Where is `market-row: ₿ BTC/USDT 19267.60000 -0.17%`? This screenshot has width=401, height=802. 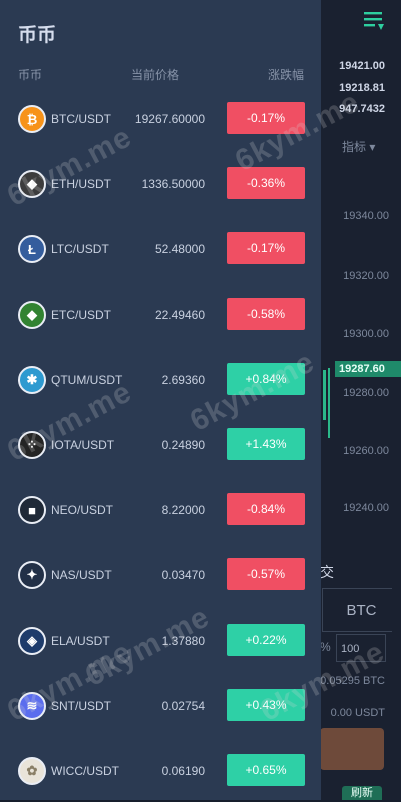
market-row: ₿ BTC/USDT 19267.60000 -0.17% is located at coordinates (160, 117).